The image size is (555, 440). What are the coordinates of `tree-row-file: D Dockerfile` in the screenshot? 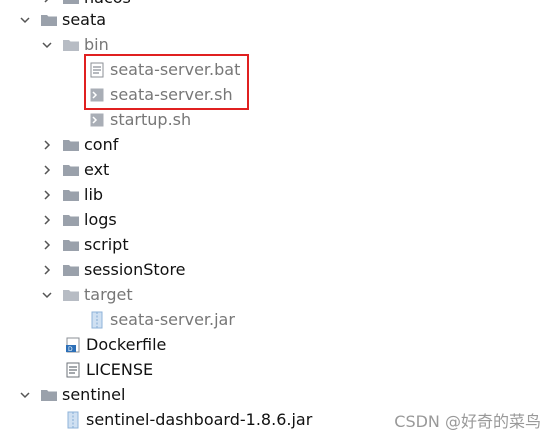 It's located at (115, 345).